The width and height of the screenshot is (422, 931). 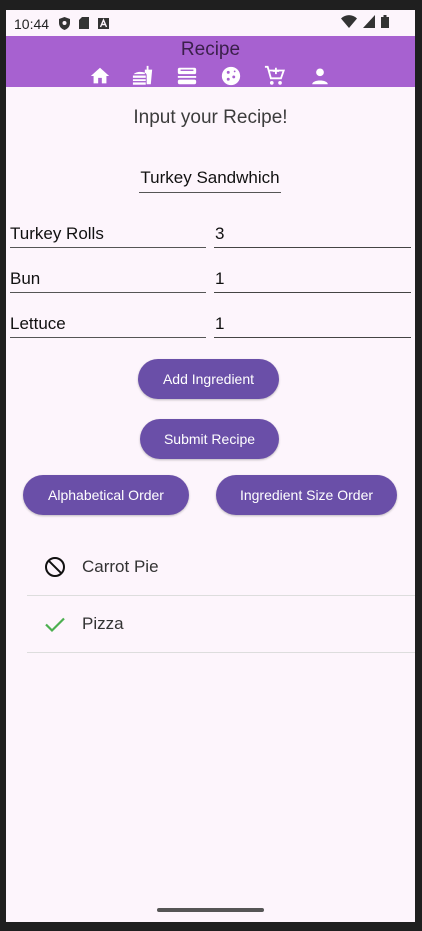 I want to click on list-item: Pizza, so click(x=221, y=624).